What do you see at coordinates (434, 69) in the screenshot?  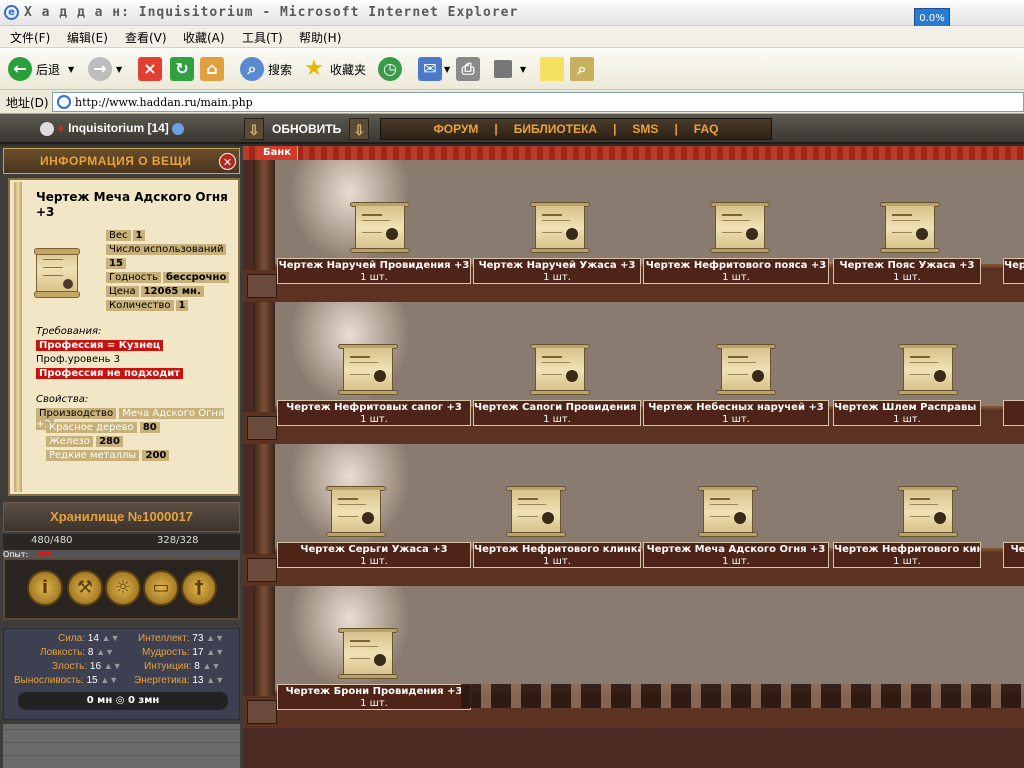 I see `mail-button: ✉ ▼` at bounding box center [434, 69].